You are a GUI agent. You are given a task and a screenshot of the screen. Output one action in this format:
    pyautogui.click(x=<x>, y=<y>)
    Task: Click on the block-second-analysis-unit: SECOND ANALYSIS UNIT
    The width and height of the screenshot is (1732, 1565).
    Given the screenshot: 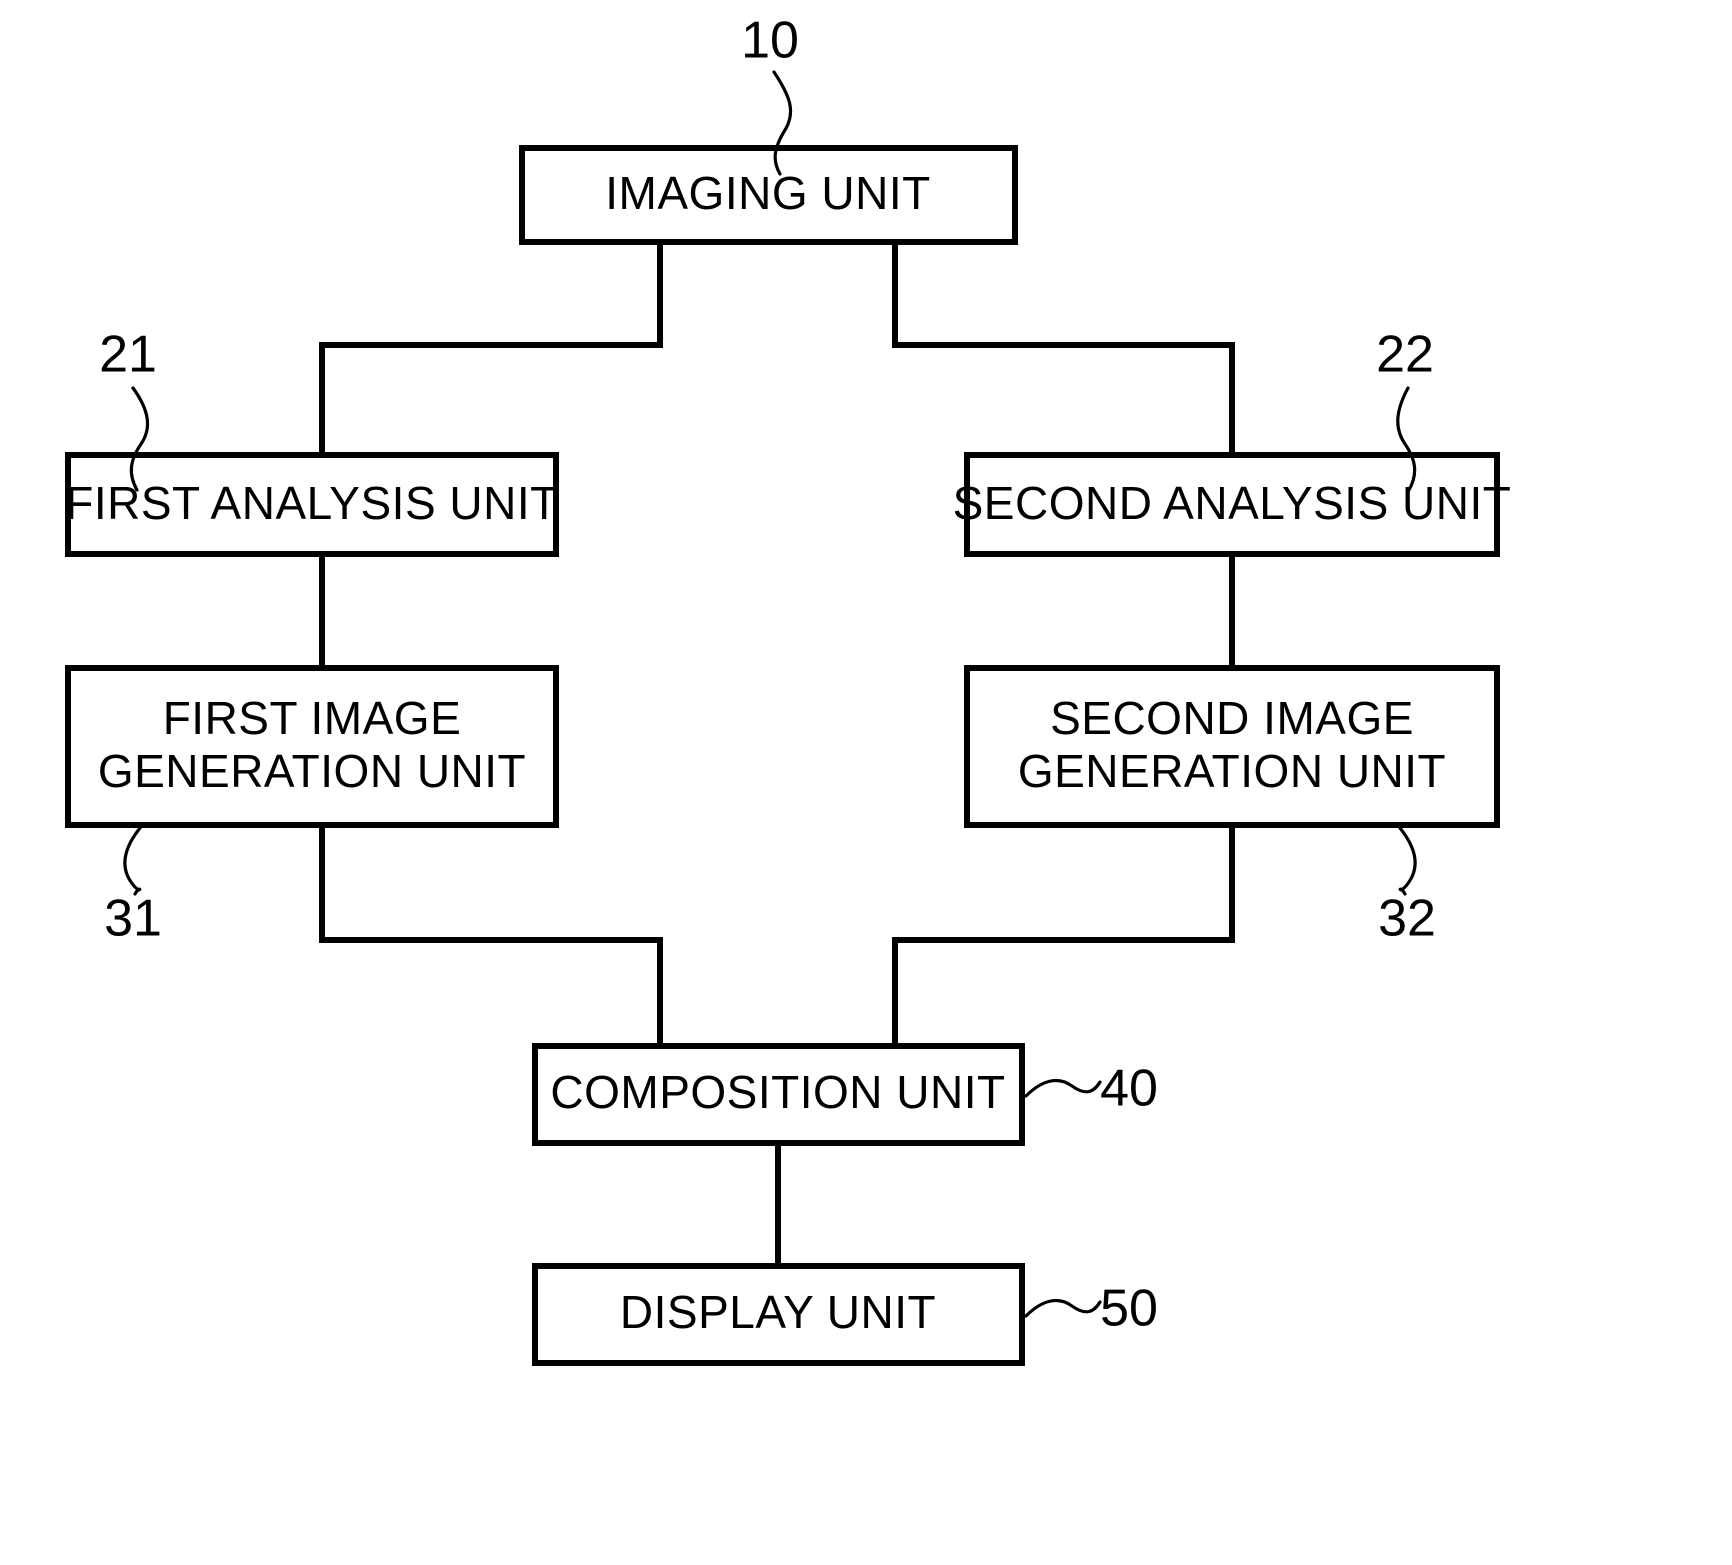 What is the action you would take?
    pyautogui.click(x=1232, y=504)
    